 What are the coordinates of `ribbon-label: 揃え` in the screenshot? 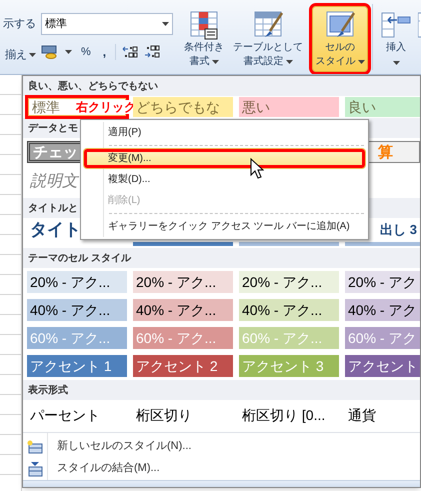 It's located at (20, 55).